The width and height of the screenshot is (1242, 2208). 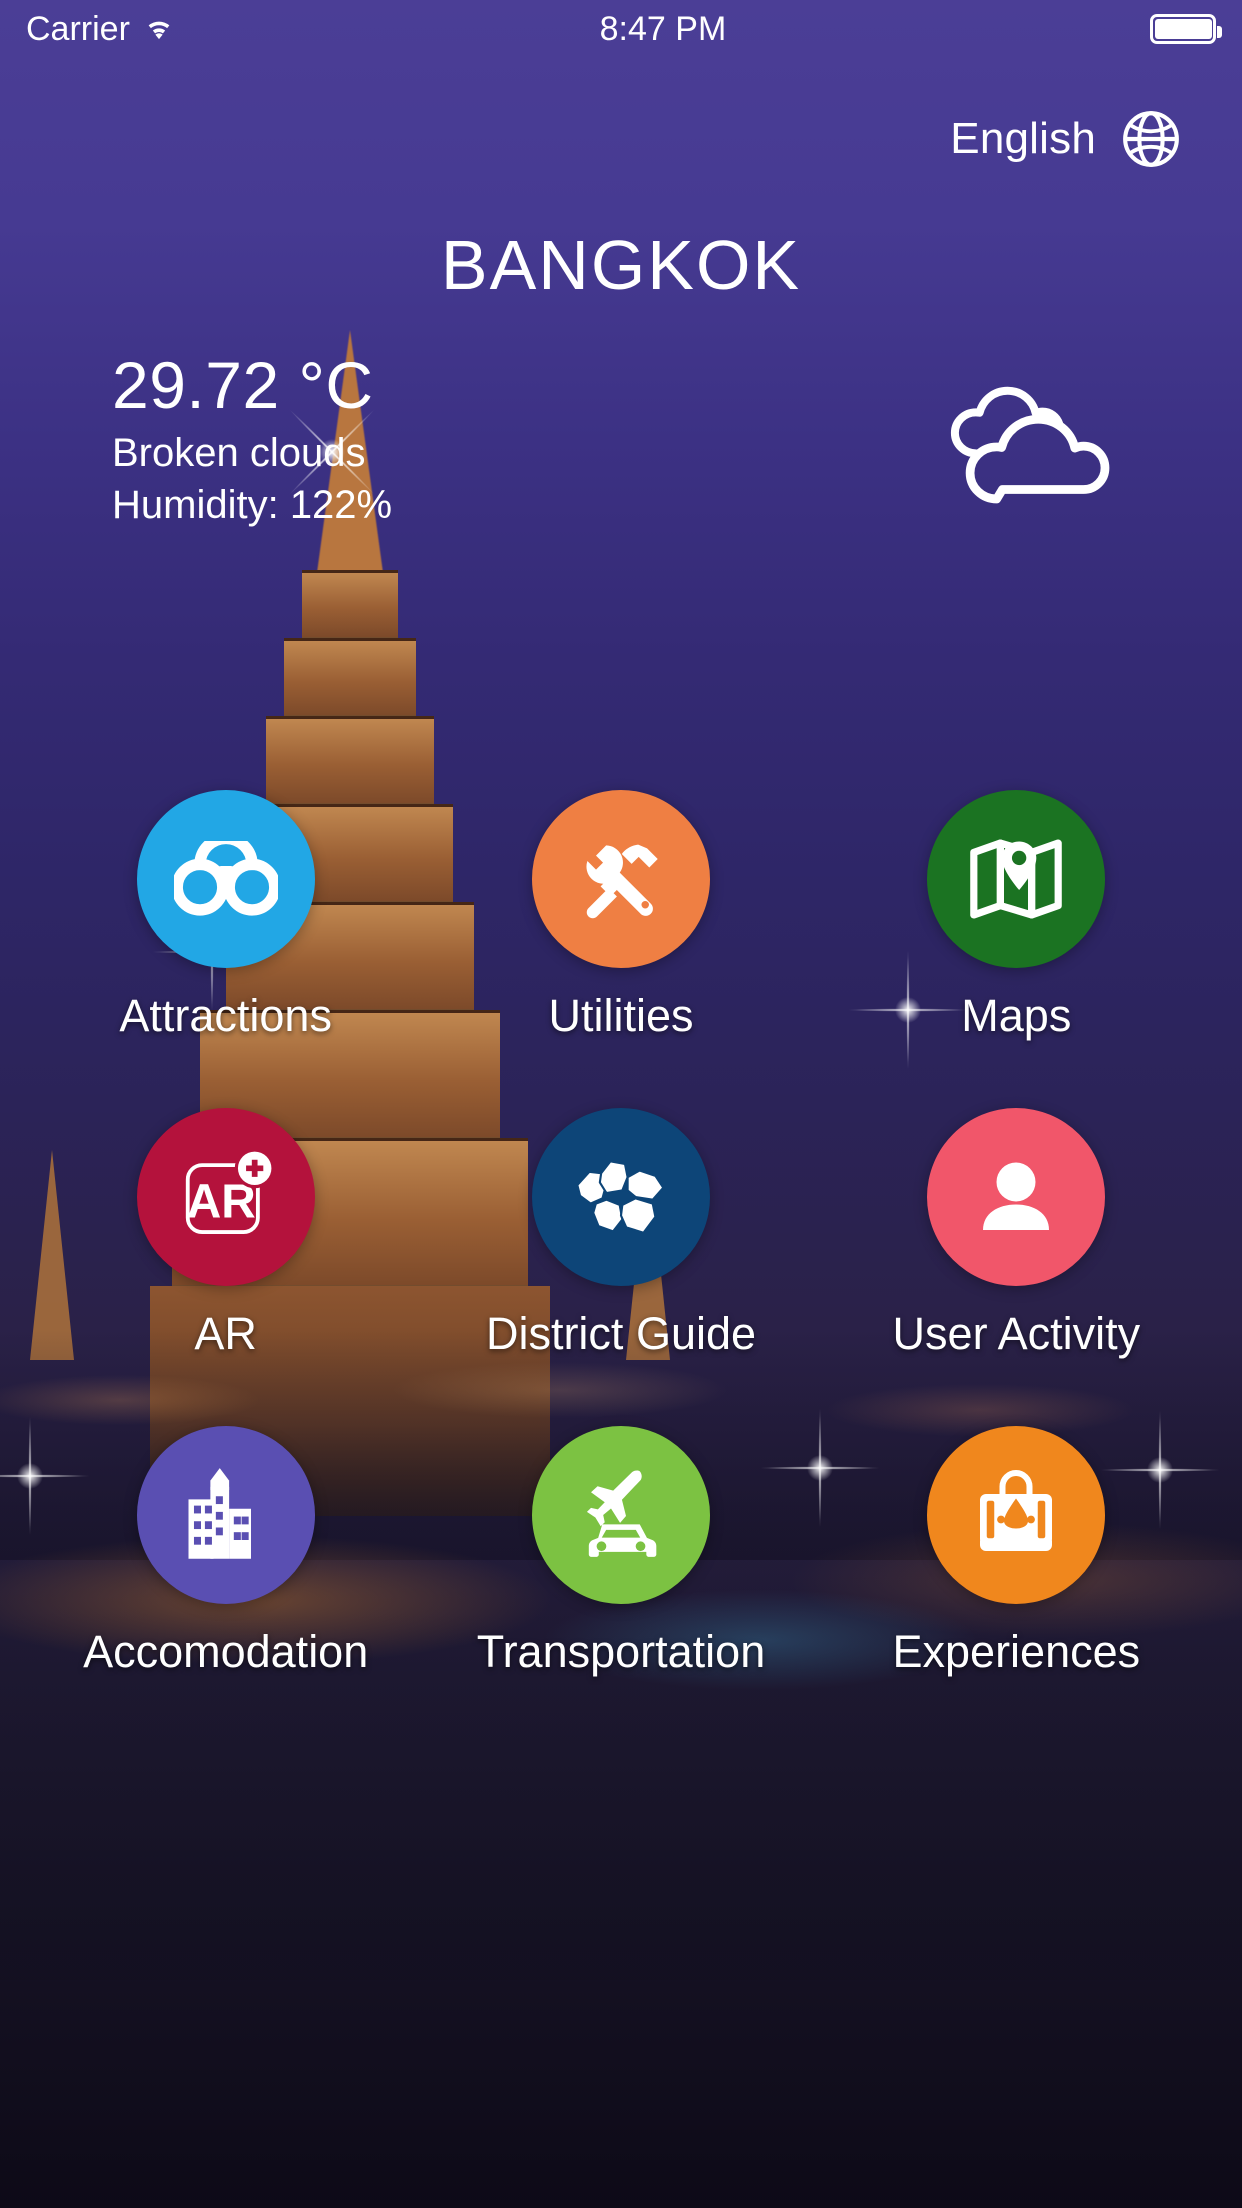 I want to click on district-guide-icon-circle, so click(x=620, y=1197).